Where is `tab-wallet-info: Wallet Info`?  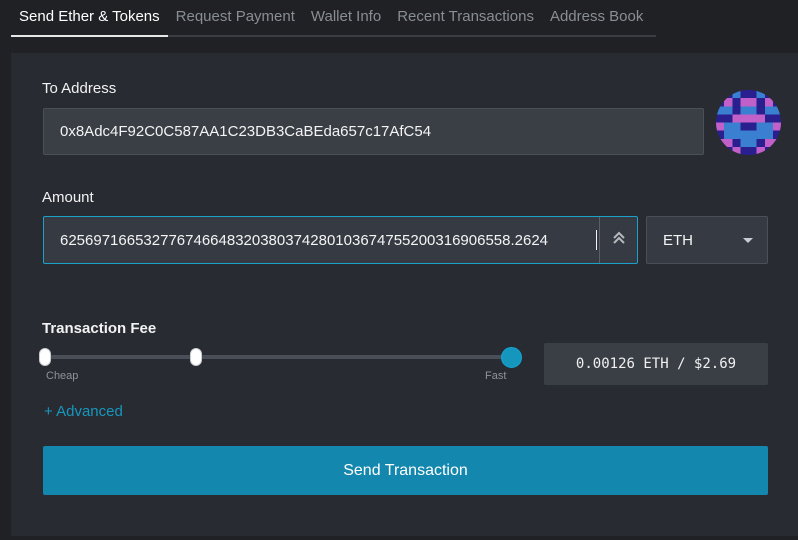 tab-wallet-info: Wallet Info is located at coordinates (346, 17).